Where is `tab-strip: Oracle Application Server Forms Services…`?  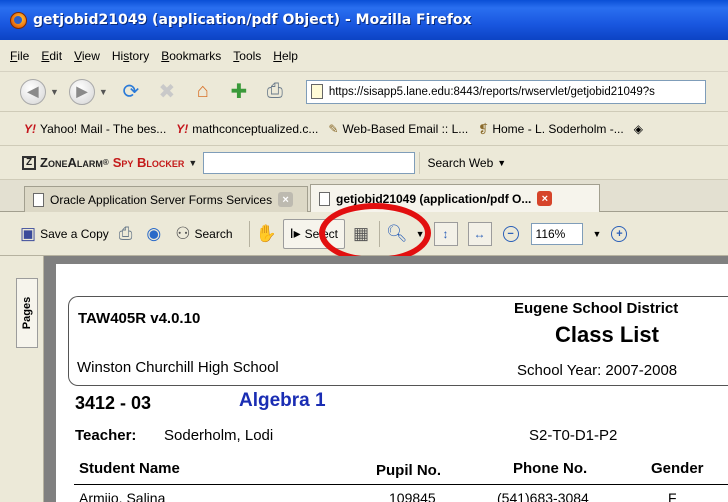
tab-strip: Oracle Application Server Forms Services… is located at coordinates (364, 196).